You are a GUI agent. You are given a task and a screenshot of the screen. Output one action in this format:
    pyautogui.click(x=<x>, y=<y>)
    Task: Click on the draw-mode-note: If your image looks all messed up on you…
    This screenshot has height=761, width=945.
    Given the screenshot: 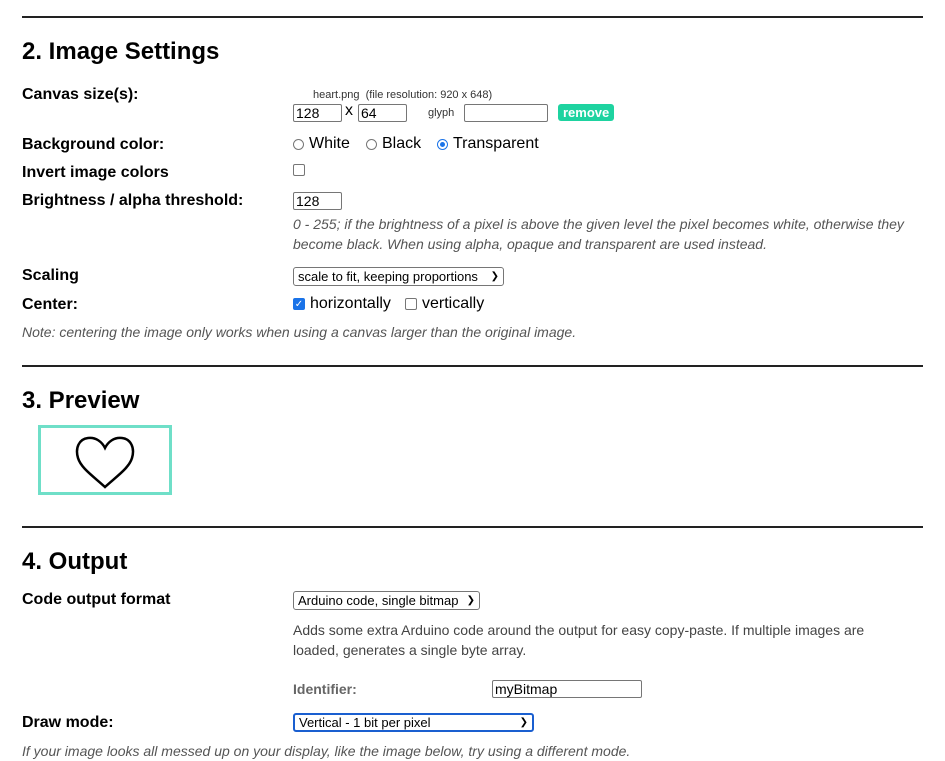 What is the action you would take?
    pyautogui.click(x=326, y=751)
    